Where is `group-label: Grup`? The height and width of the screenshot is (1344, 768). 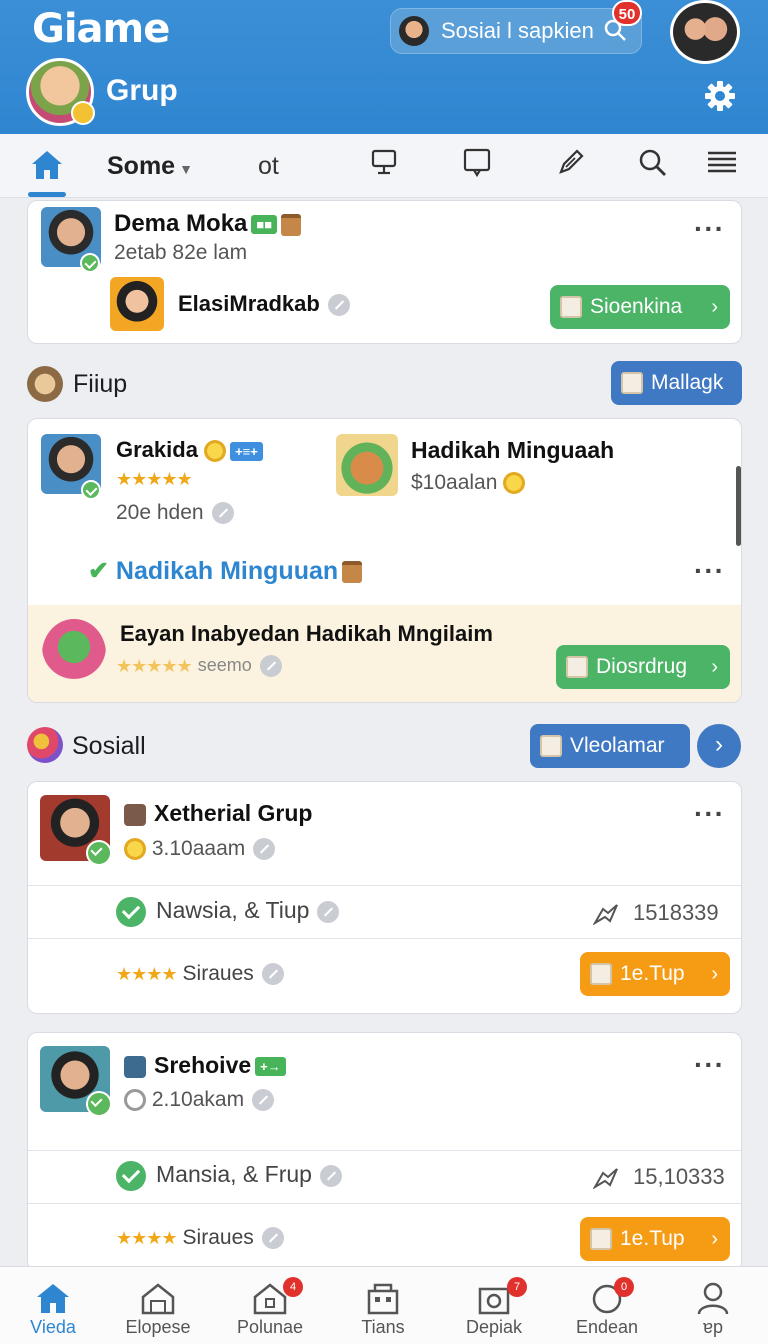
group-label: Grup is located at coordinates (142, 91).